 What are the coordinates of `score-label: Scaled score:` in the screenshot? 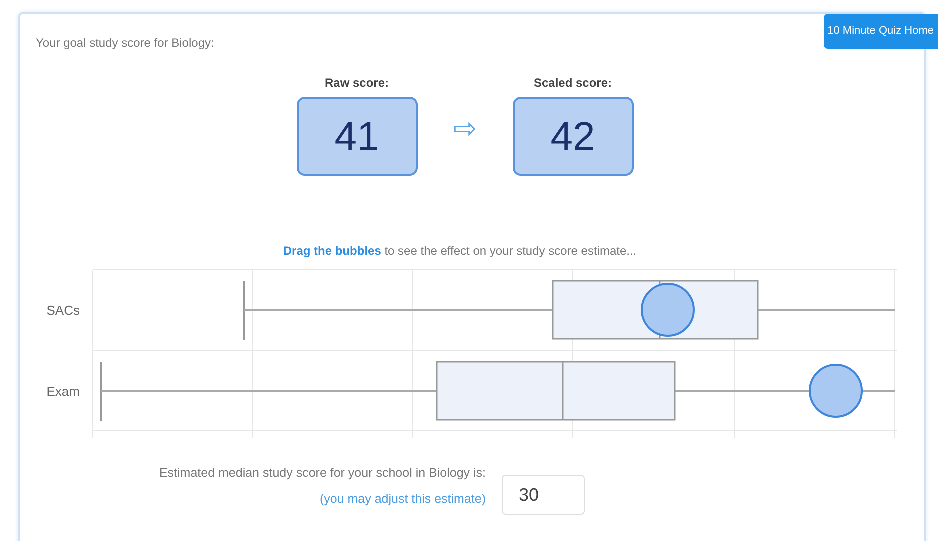 It's located at (573, 83).